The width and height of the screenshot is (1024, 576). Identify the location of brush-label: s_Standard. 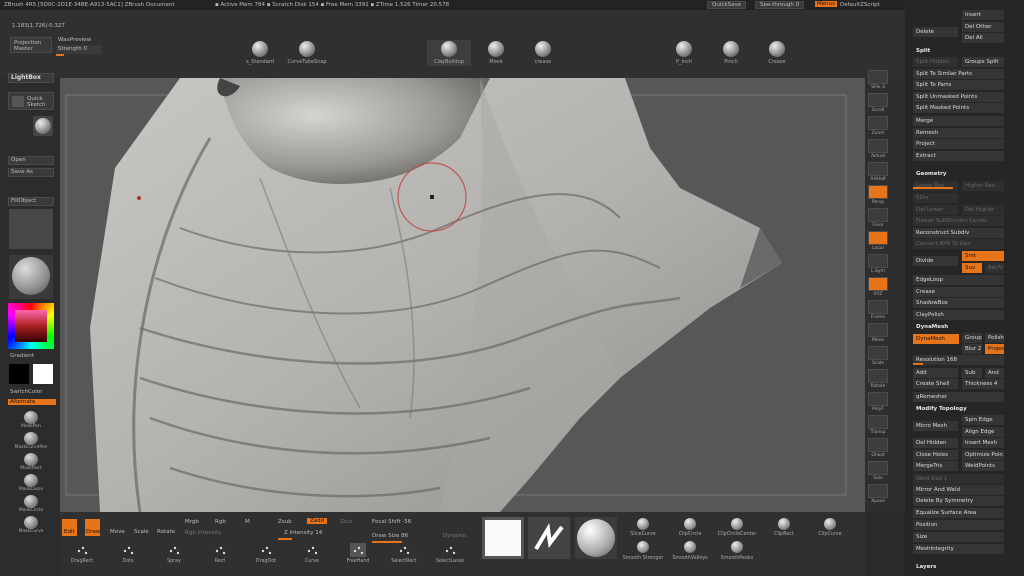
(260, 62).